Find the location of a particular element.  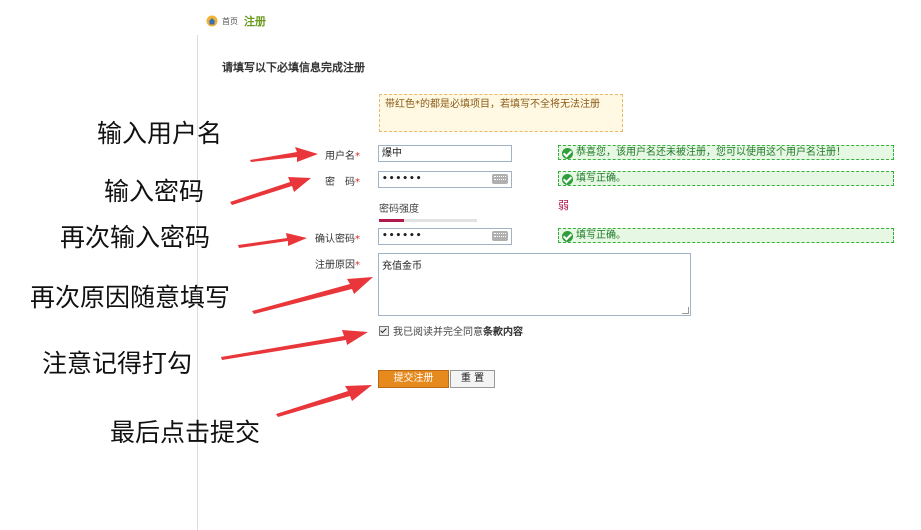

confirm-password-tip-text: 填写正确。 is located at coordinates (601, 235).